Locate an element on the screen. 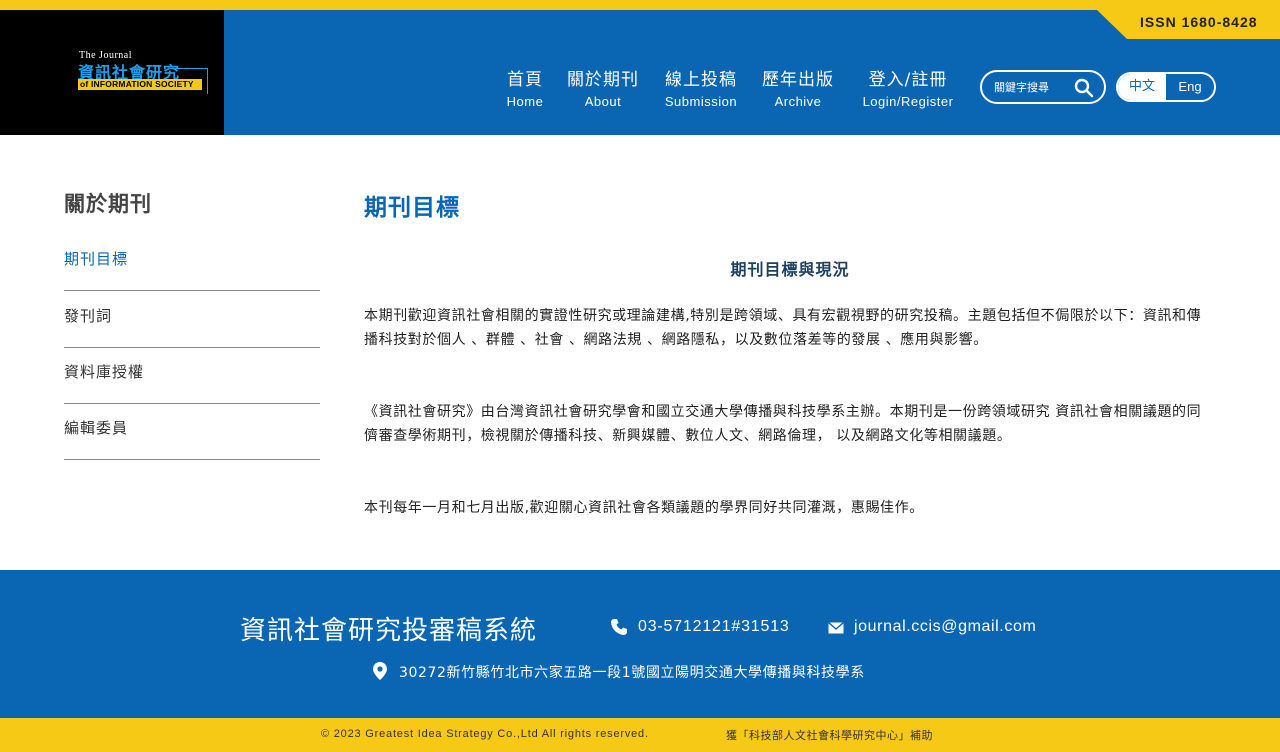 The height and width of the screenshot is (752, 1280). footer-system-name: 資訊社會研究投審稿系統 is located at coordinates (389, 631).